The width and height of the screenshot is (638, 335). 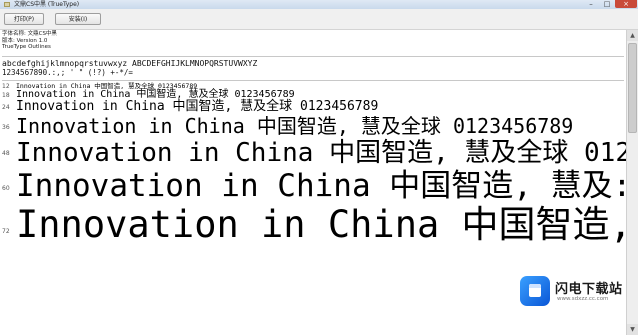 What do you see at coordinates (6, 153) in the screenshot?
I see `sample-size-label: 48` at bounding box center [6, 153].